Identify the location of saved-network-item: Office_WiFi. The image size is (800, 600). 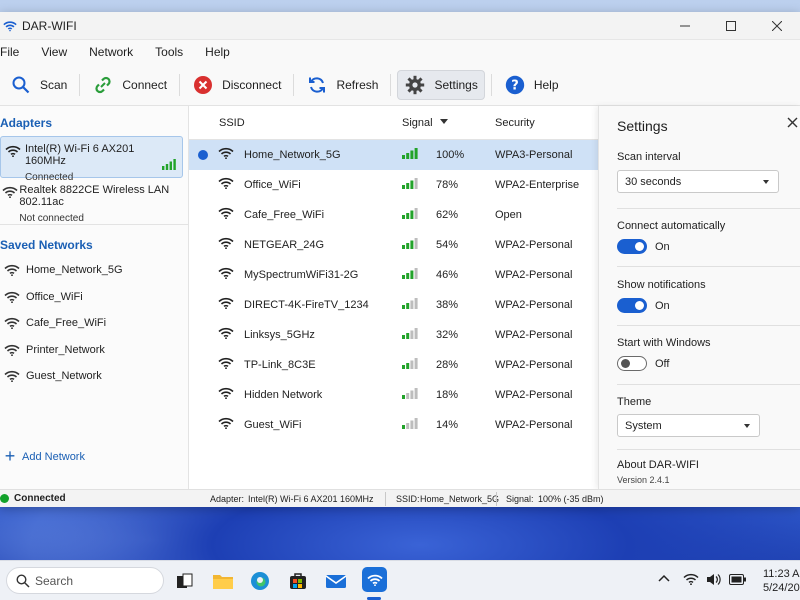
(94, 297).